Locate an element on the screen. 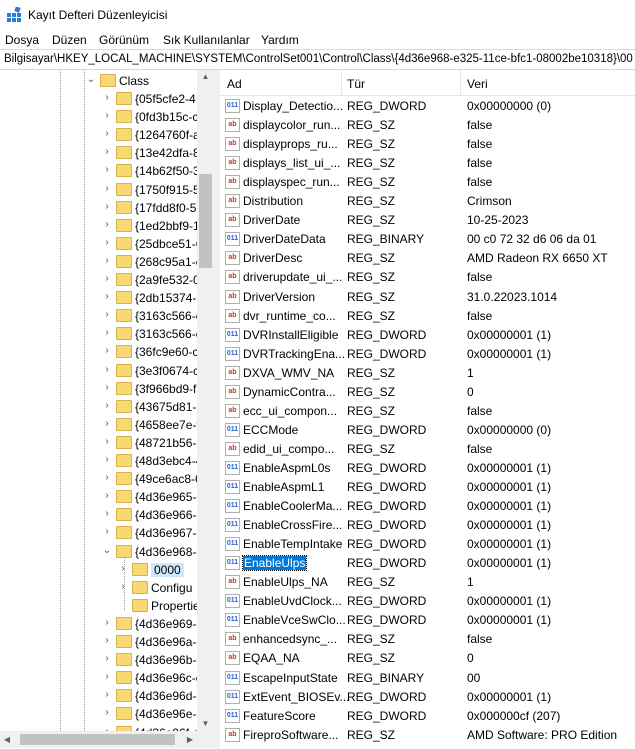  tree-item-key: › {4d36e966-e is located at coordinates (107, 515).